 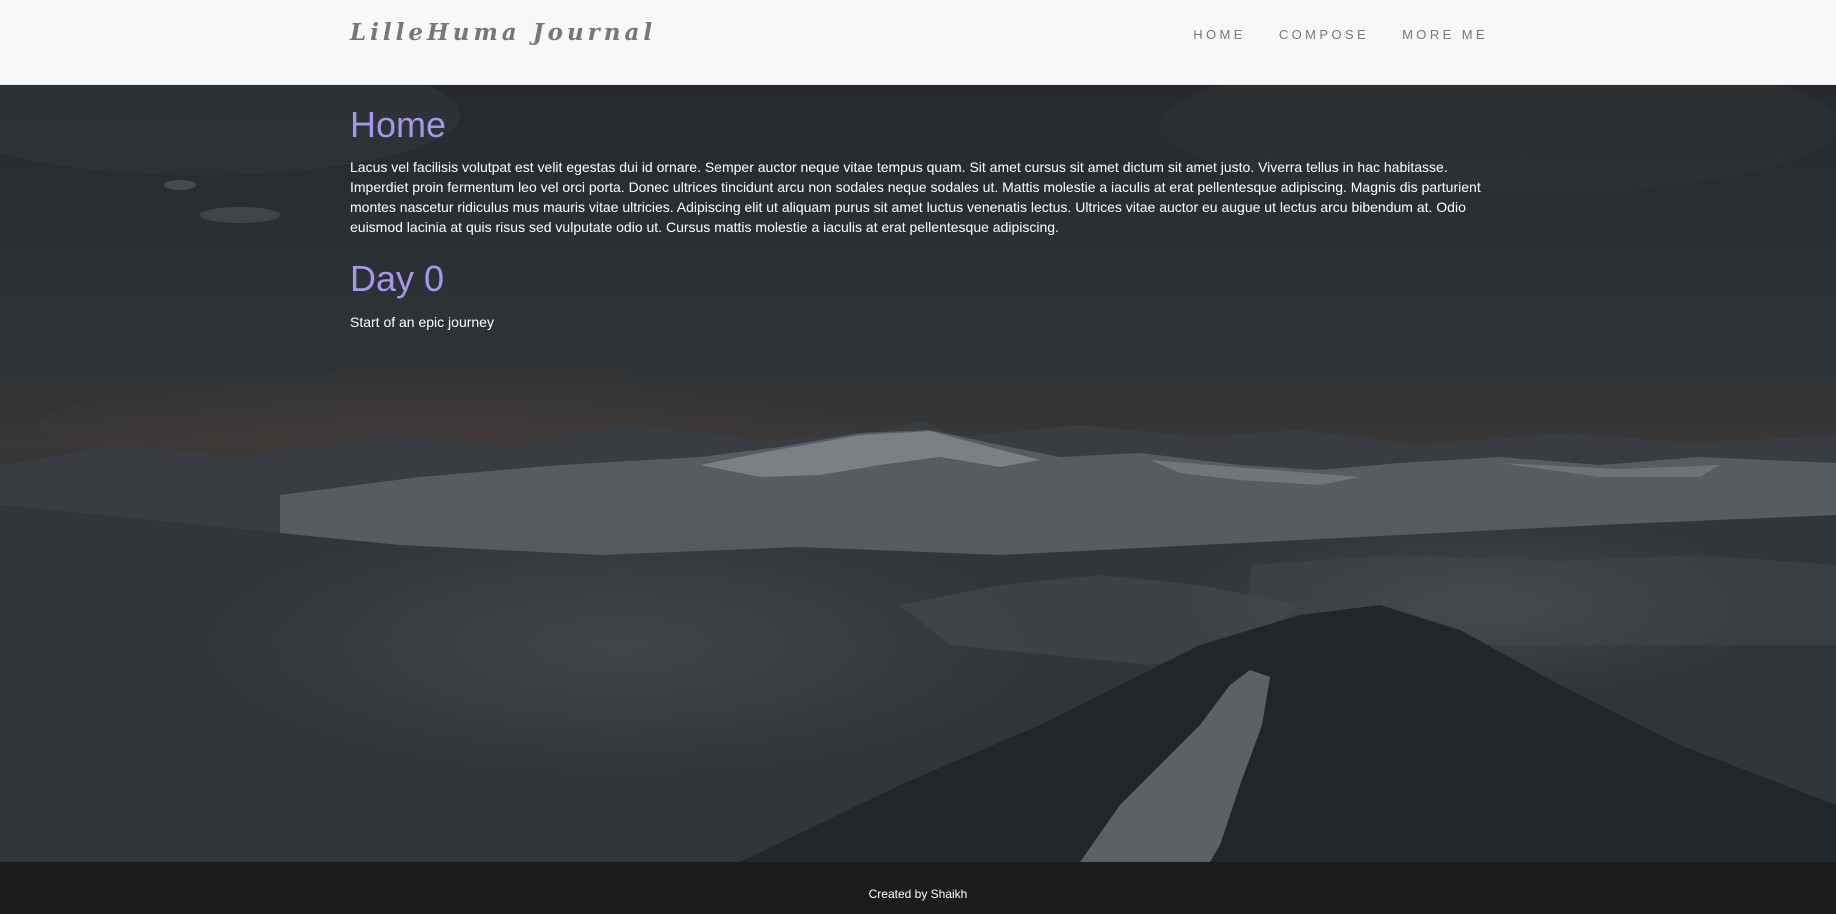 I want to click on navbar: LilleHuma Journal HOME COMPOSE MORE ME, so click(x=918, y=42).